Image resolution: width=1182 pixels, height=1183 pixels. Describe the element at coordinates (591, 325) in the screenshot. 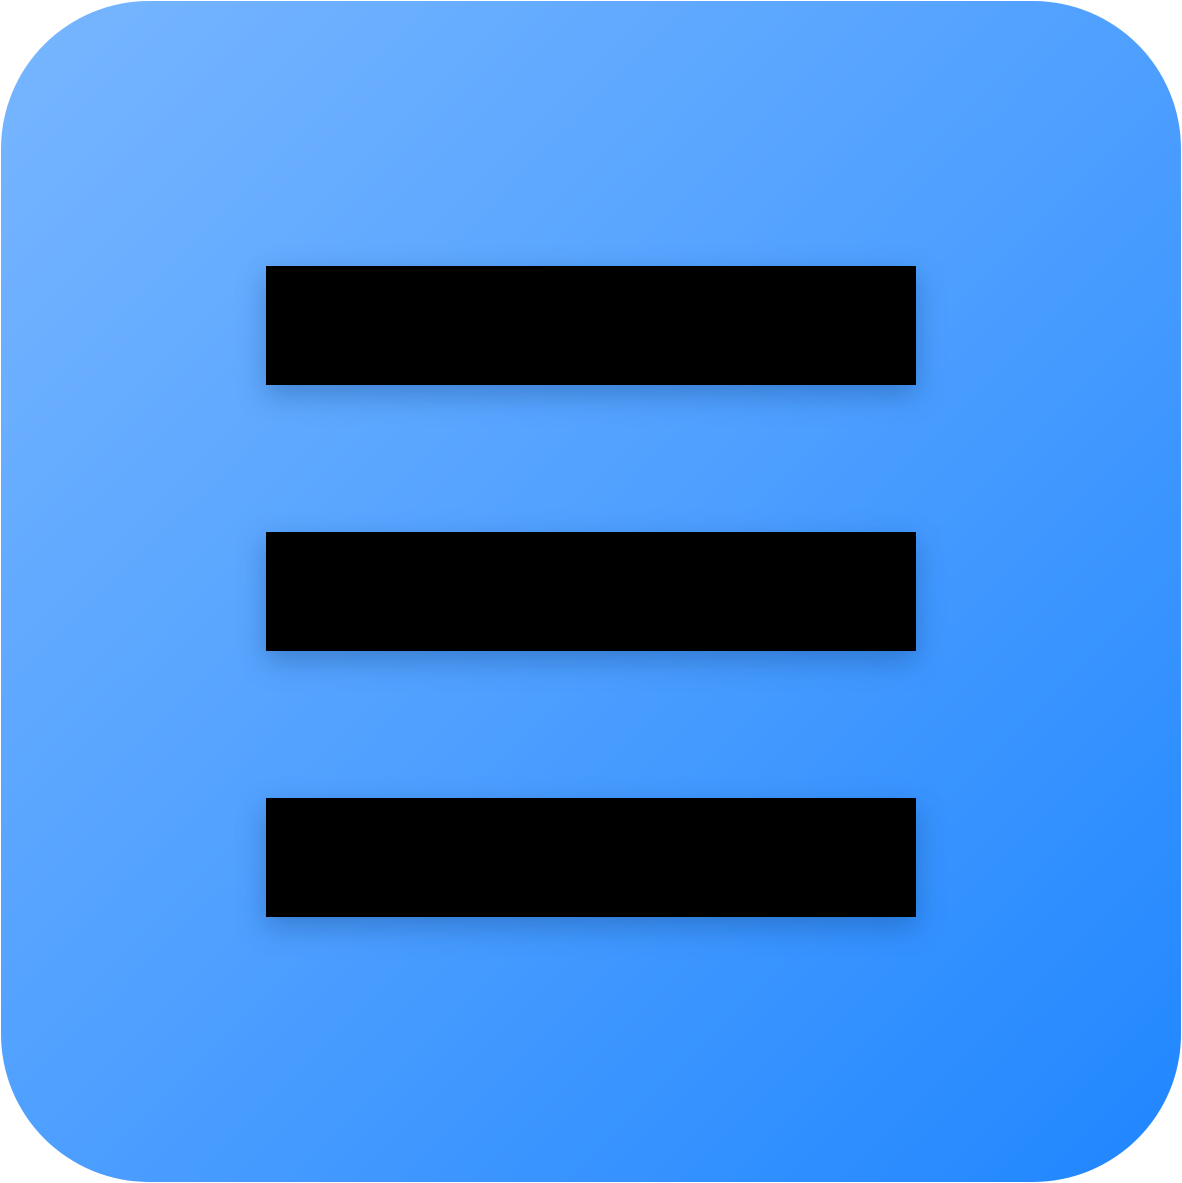

I see `menu-bar-top` at that location.